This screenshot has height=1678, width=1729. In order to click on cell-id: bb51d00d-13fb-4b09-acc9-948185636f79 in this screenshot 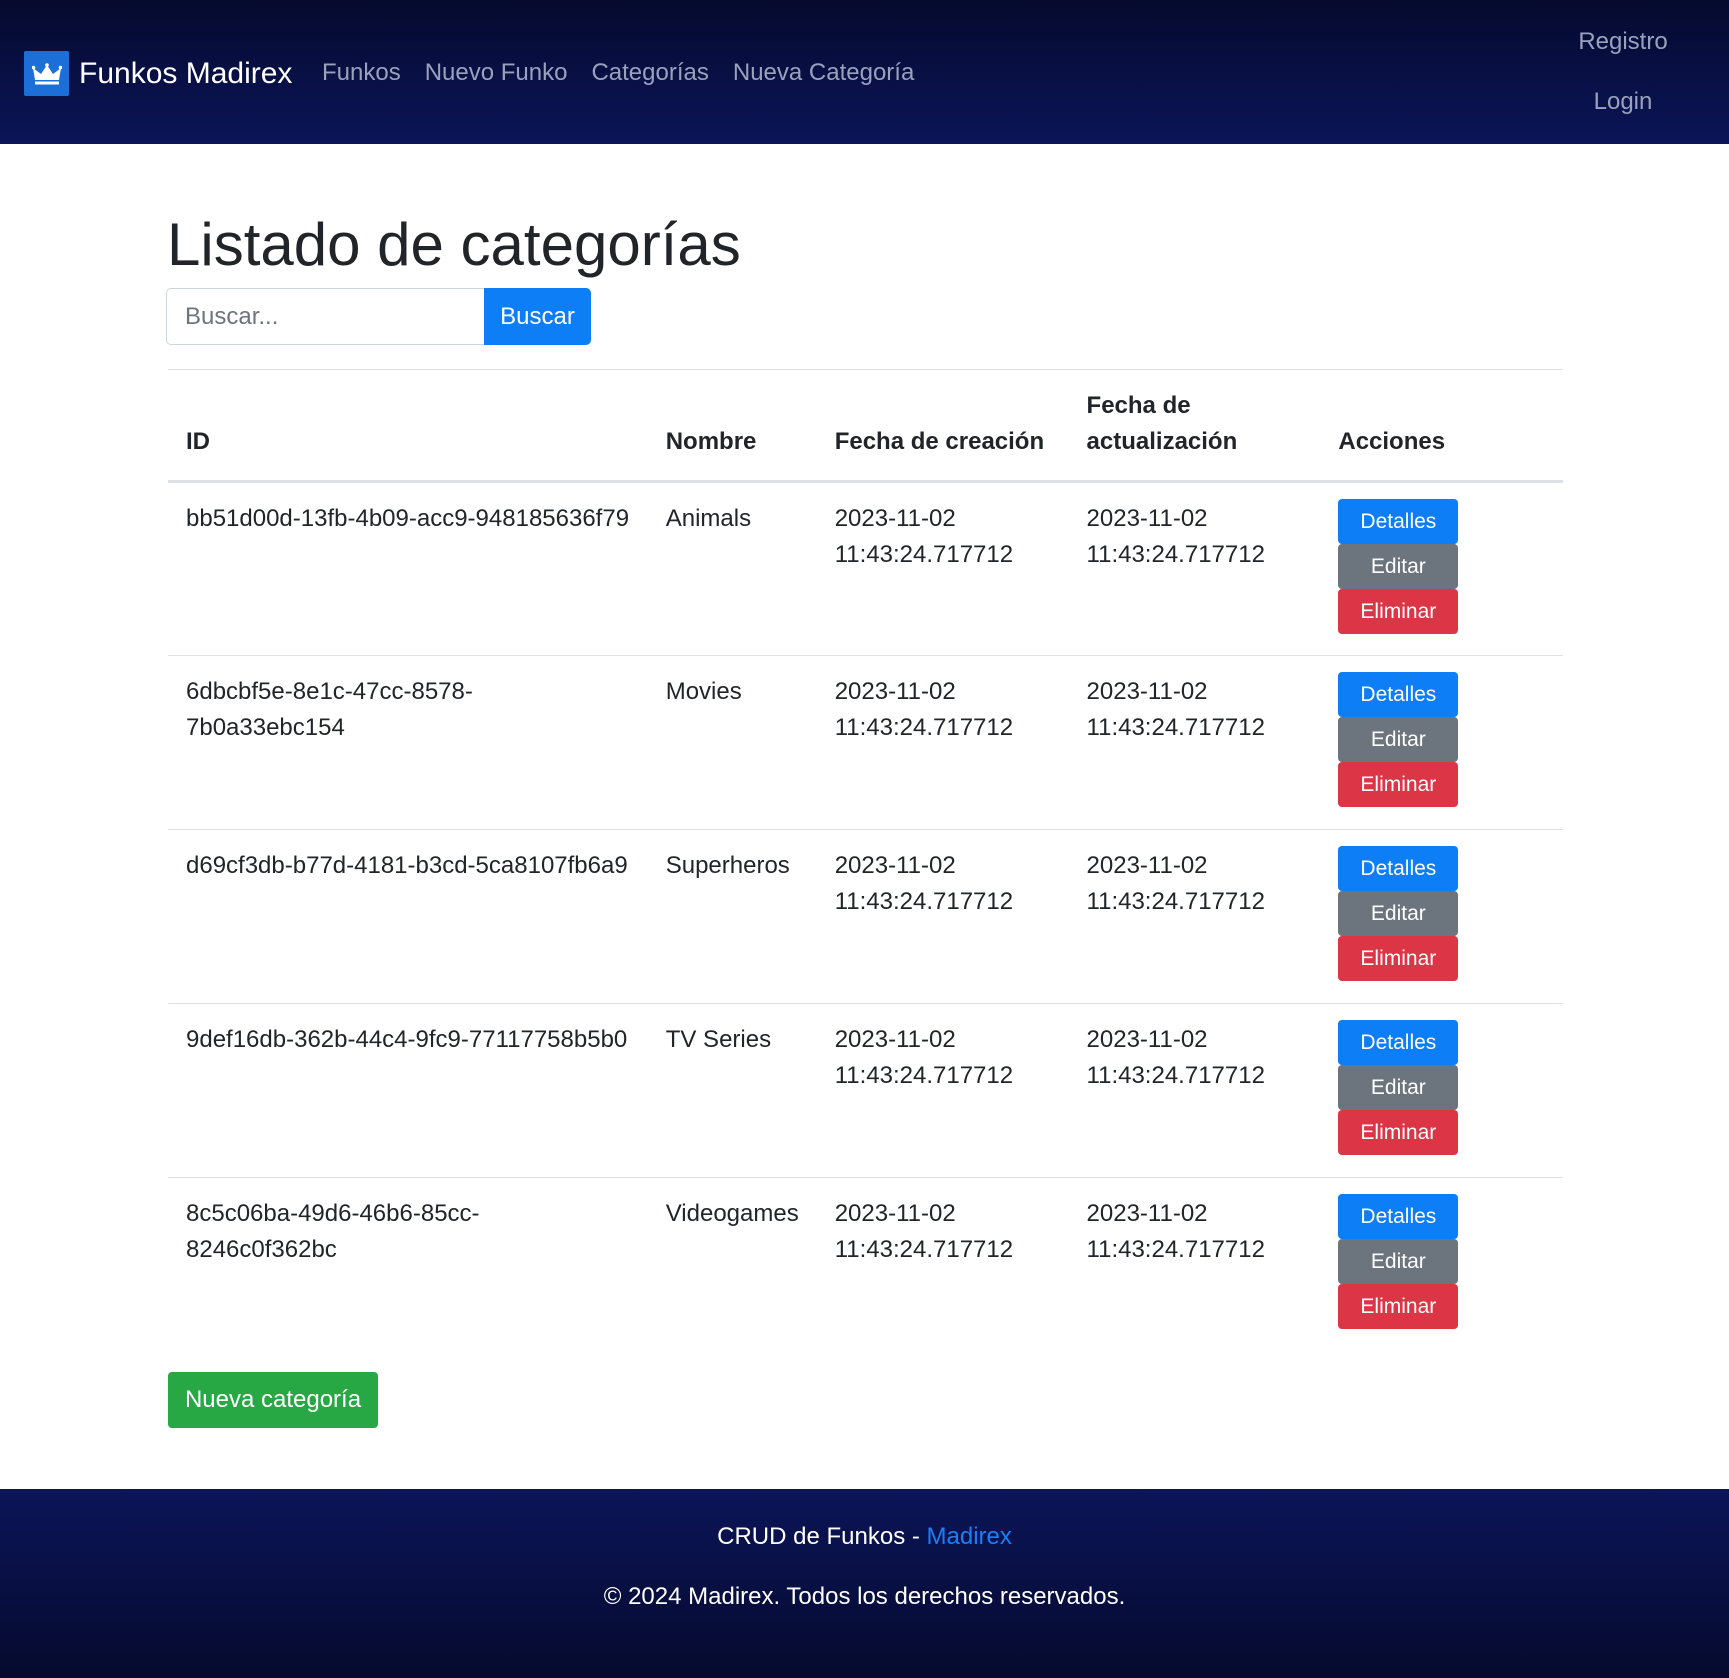, I will do `click(408, 518)`.